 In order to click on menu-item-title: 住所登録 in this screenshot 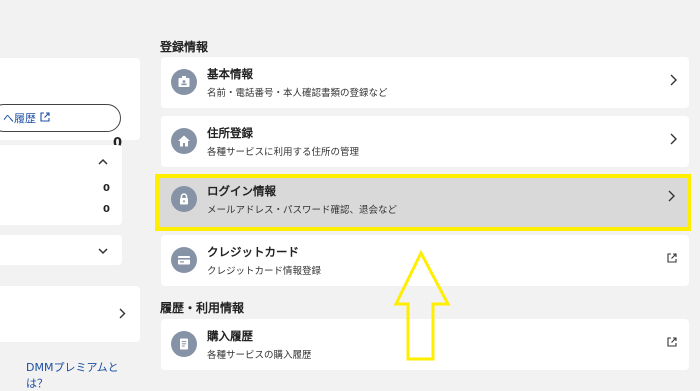, I will do `click(230, 133)`.